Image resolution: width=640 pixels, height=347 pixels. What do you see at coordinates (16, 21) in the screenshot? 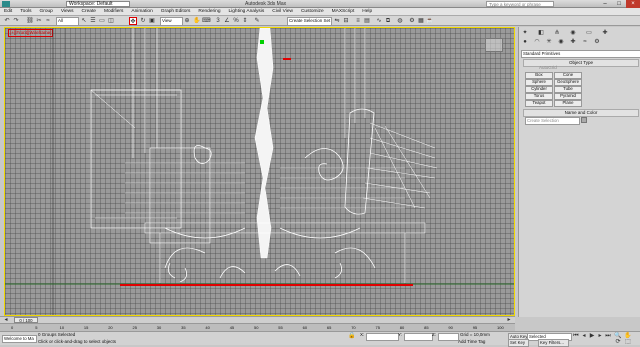
I see `redo-icon: ↷` at bounding box center [16, 21].